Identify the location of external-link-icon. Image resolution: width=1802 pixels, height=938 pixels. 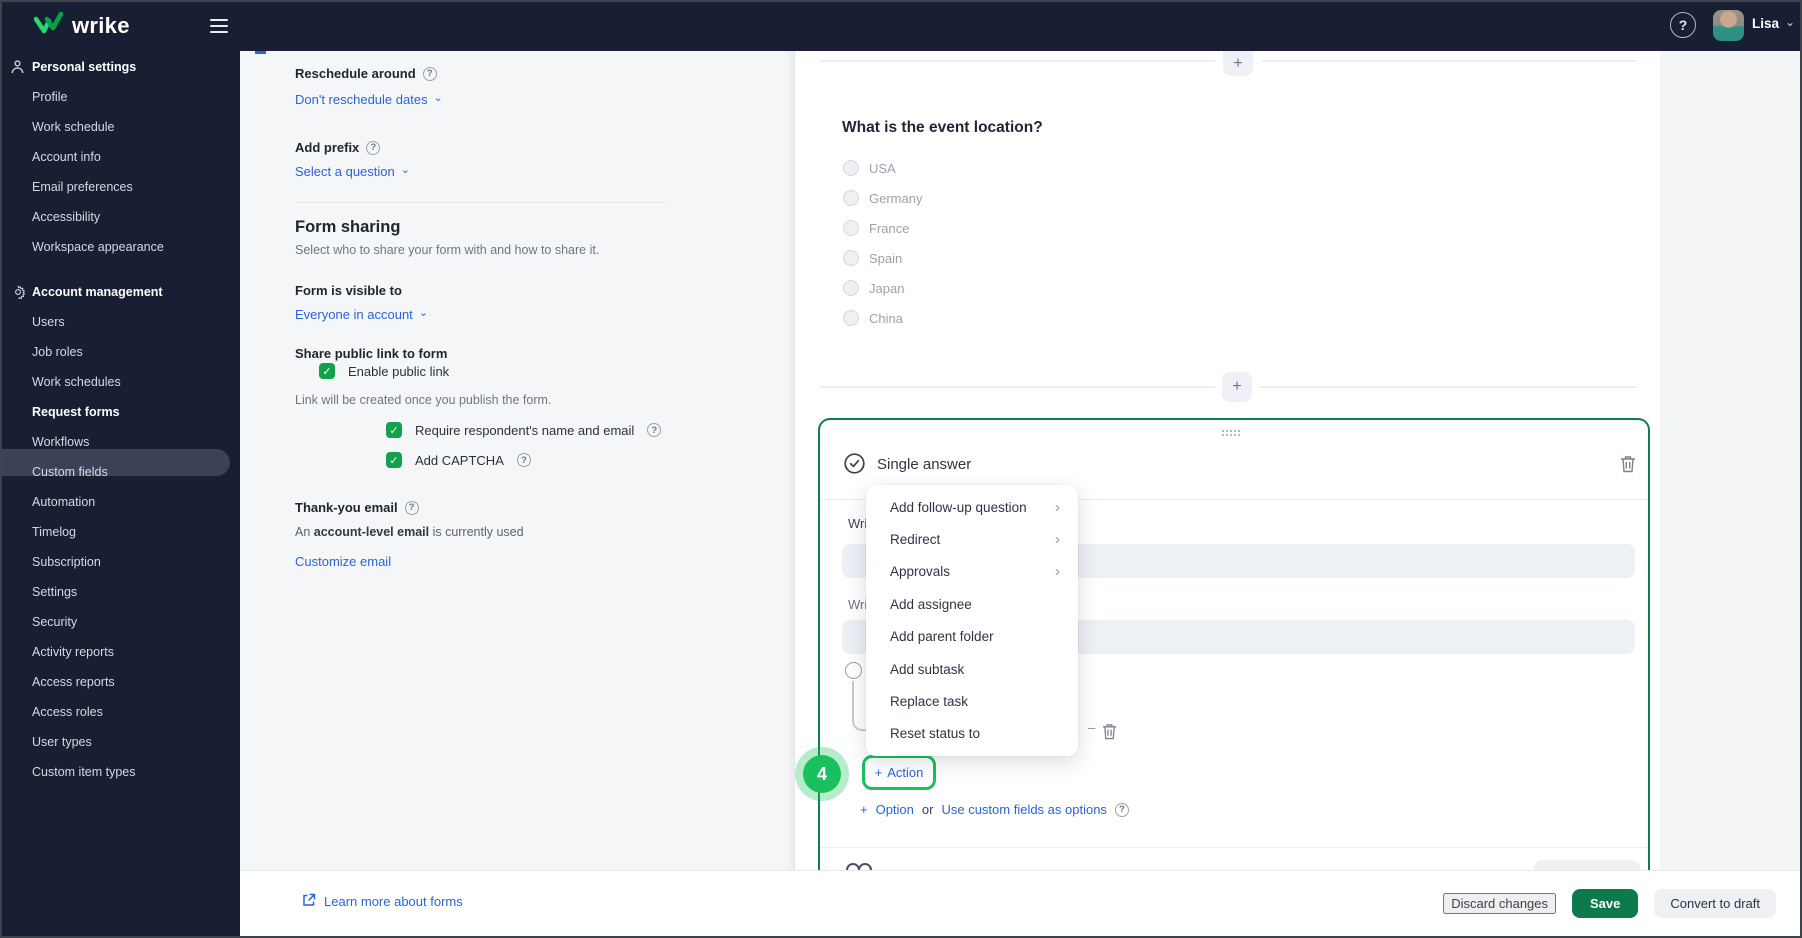
(309, 901).